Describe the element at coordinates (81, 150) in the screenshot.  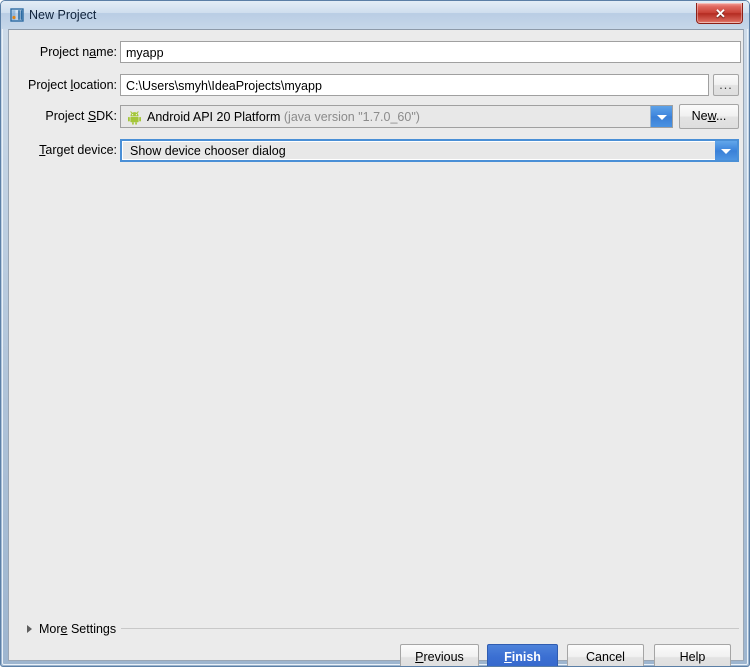
I see `target-device-label-post: arget device:` at that location.